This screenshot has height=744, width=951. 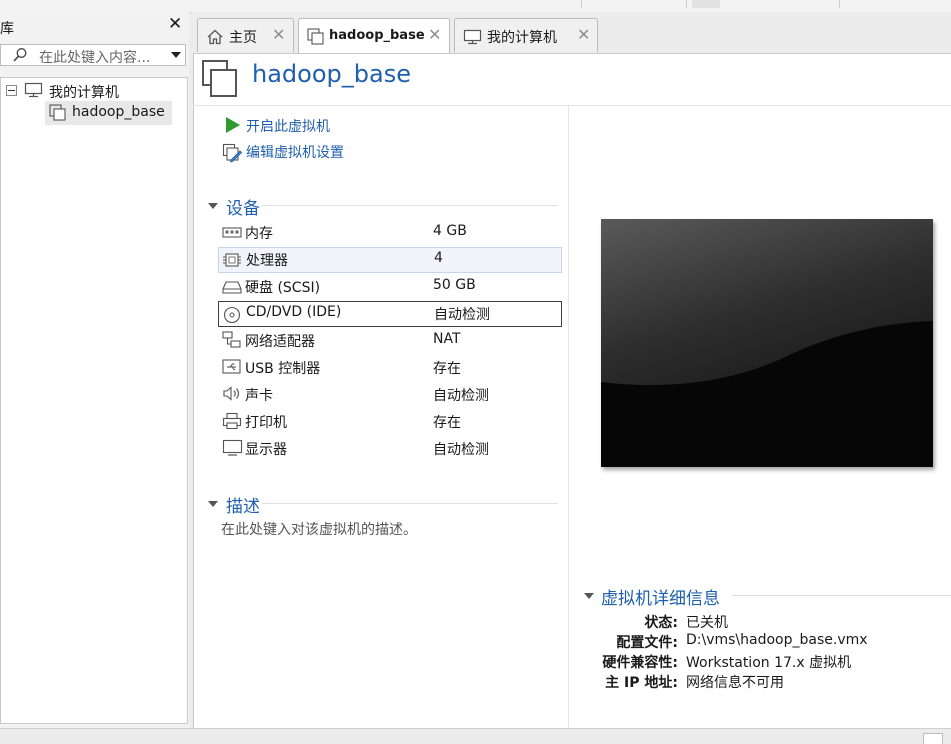 I want to click on devices-section-title: 设备, so click(x=243, y=206).